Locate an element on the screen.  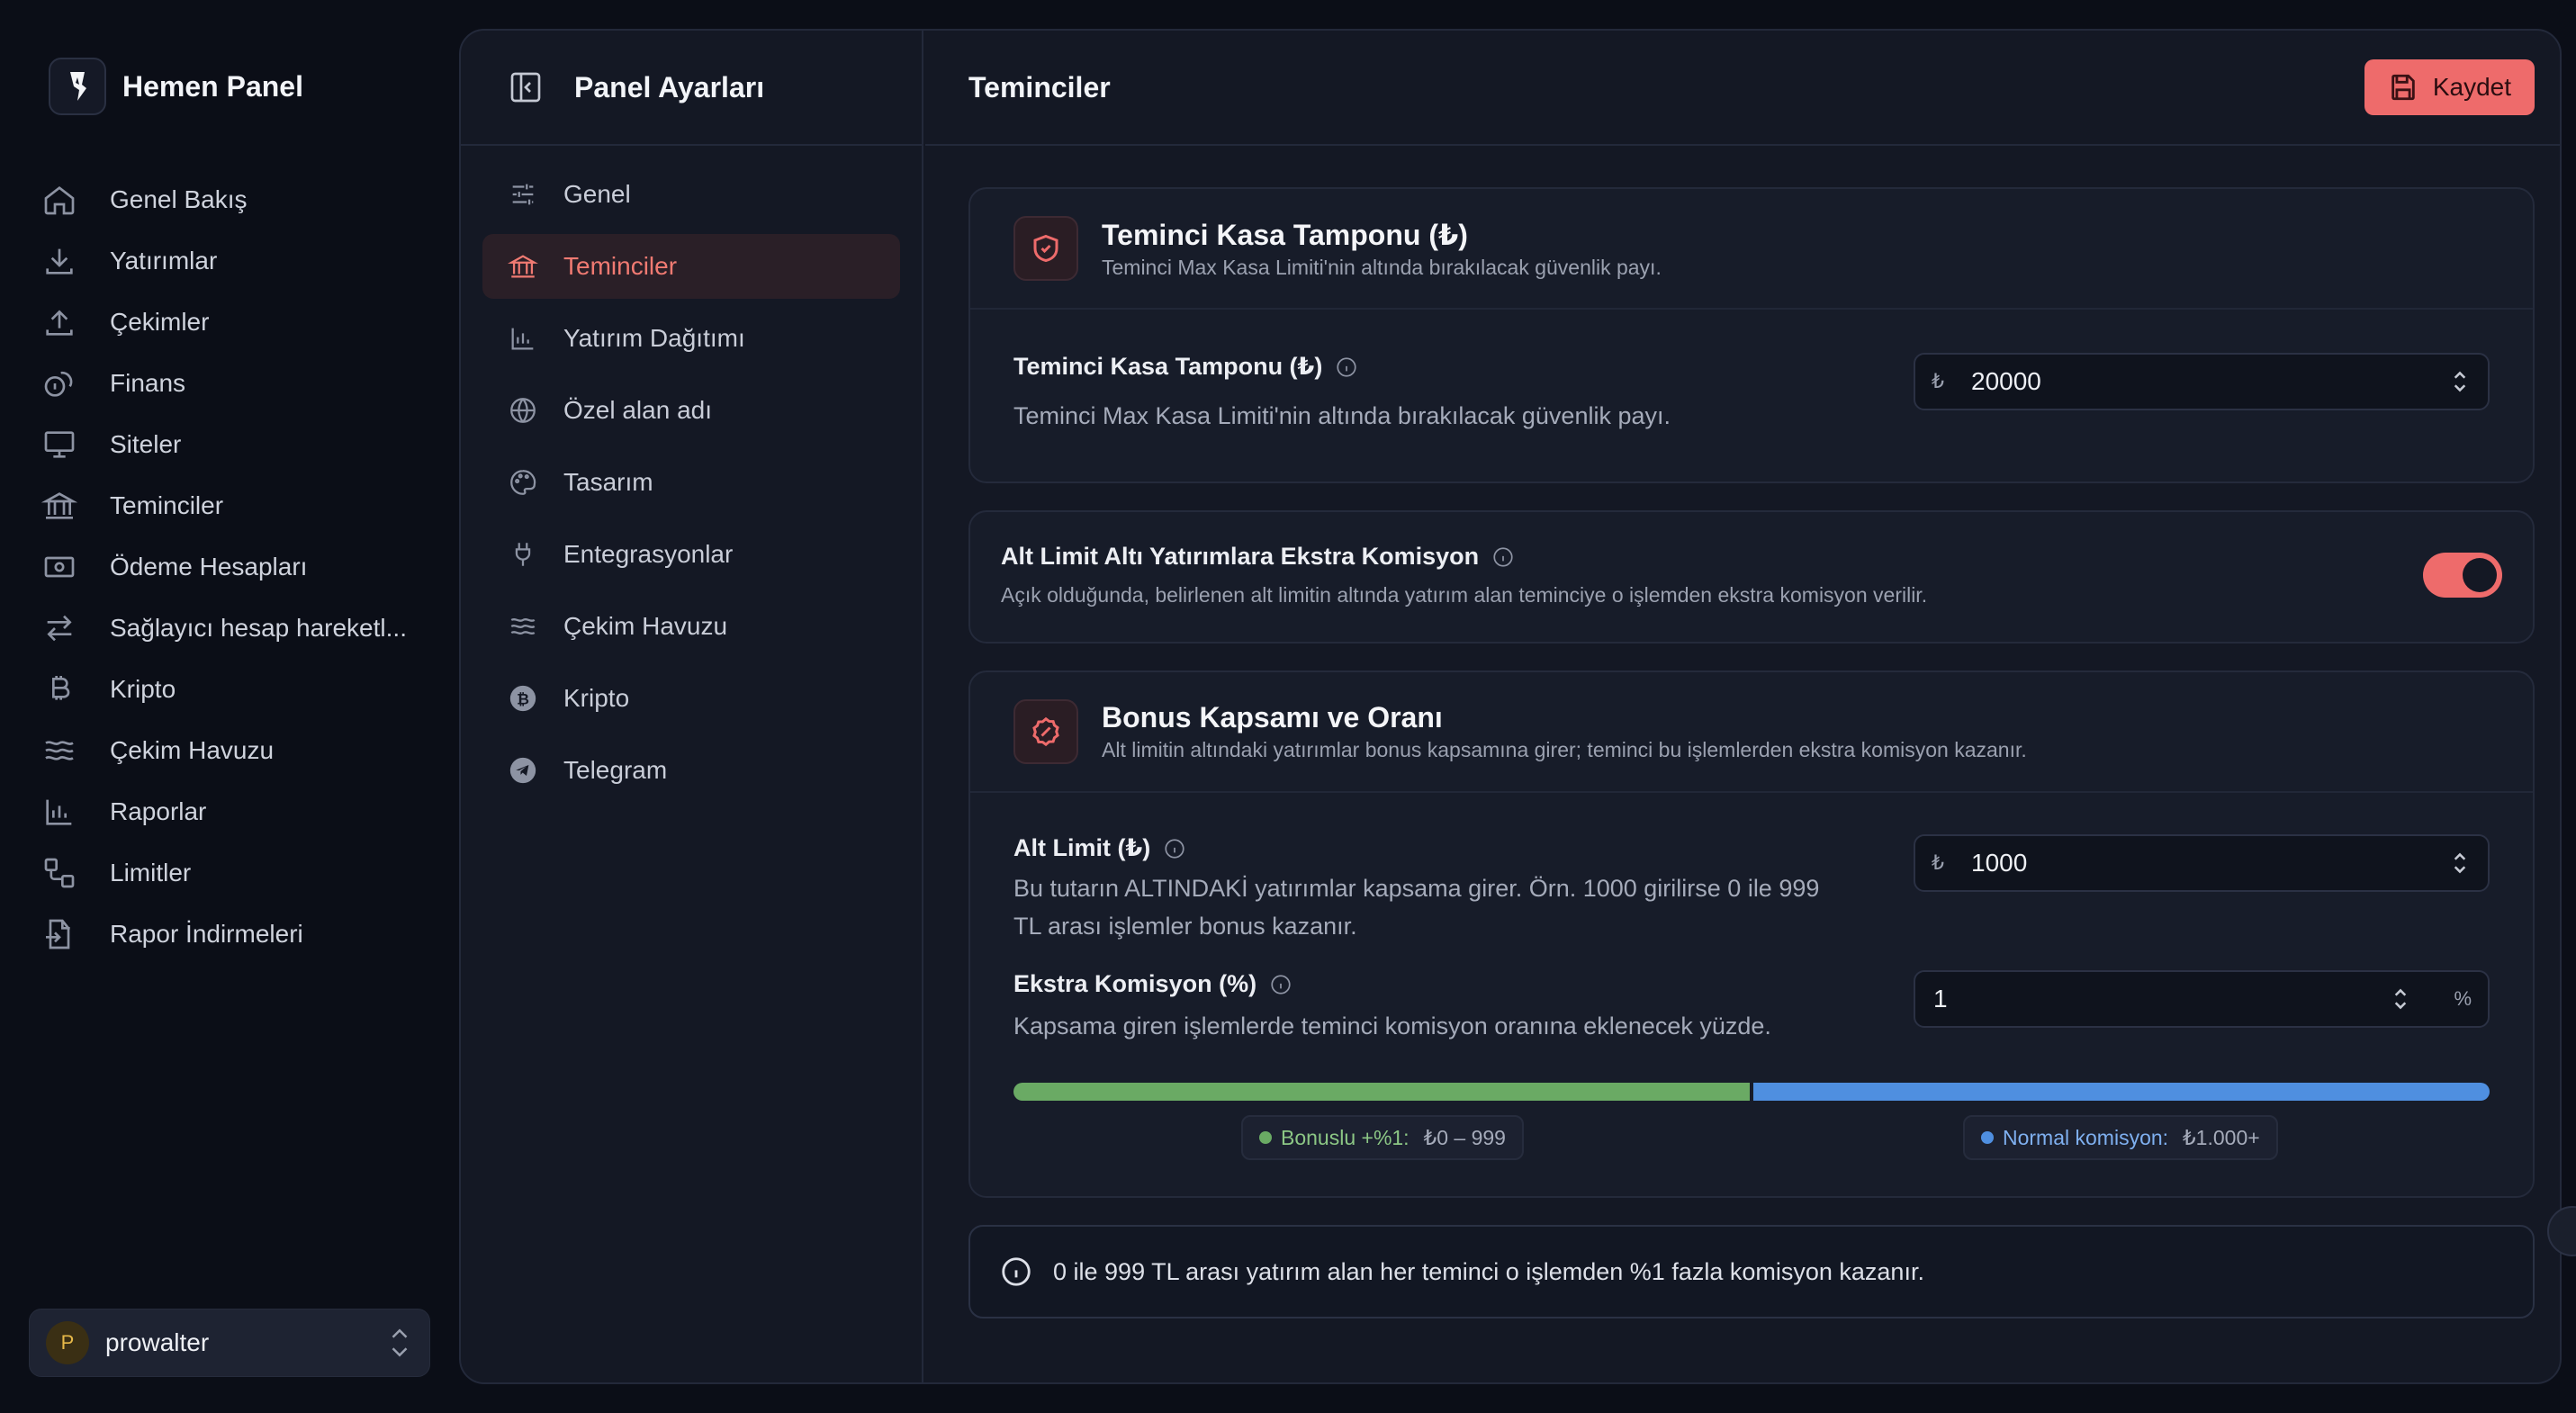
bitcoin-icon is located at coordinates (61, 688).